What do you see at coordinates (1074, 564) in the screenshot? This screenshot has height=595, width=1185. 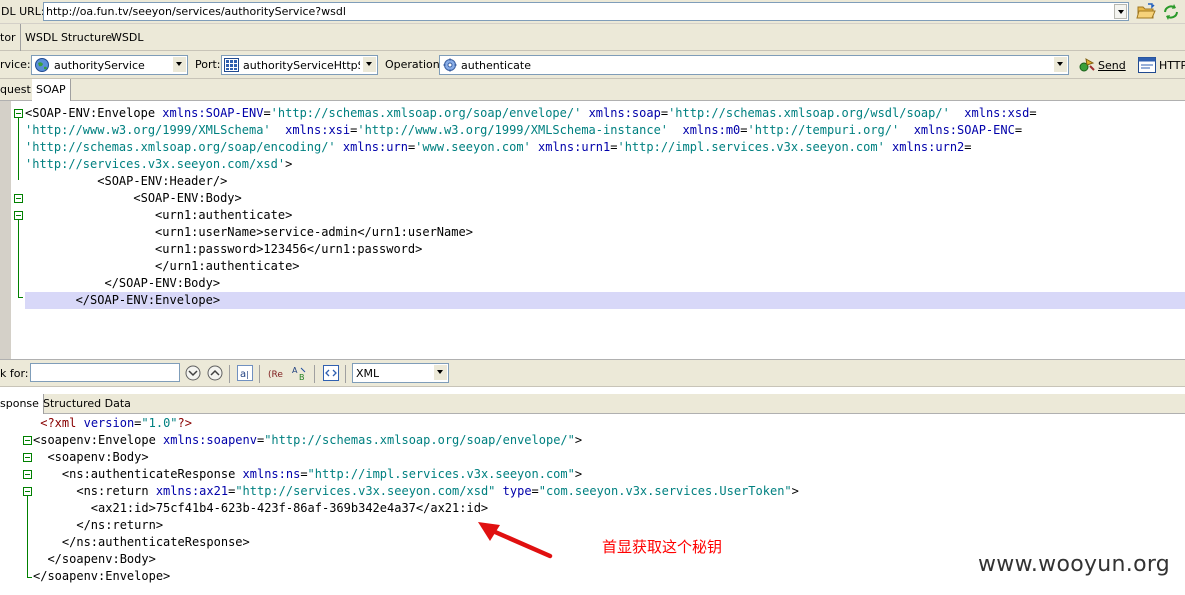 I see `watermark: www.wooyun.org` at bounding box center [1074, 564].